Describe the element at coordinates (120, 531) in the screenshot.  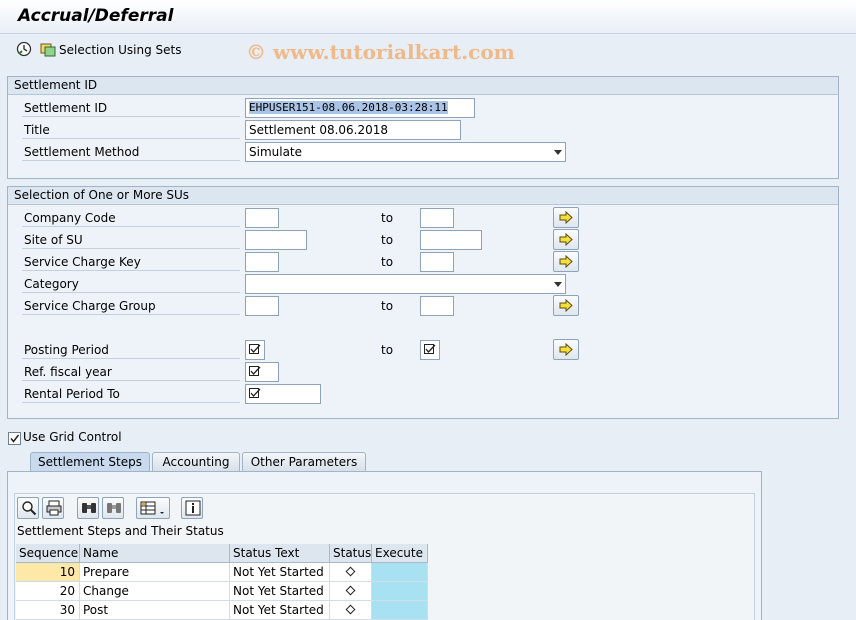
I see `grid-title: Settlement Steps and Their Status` at that location.